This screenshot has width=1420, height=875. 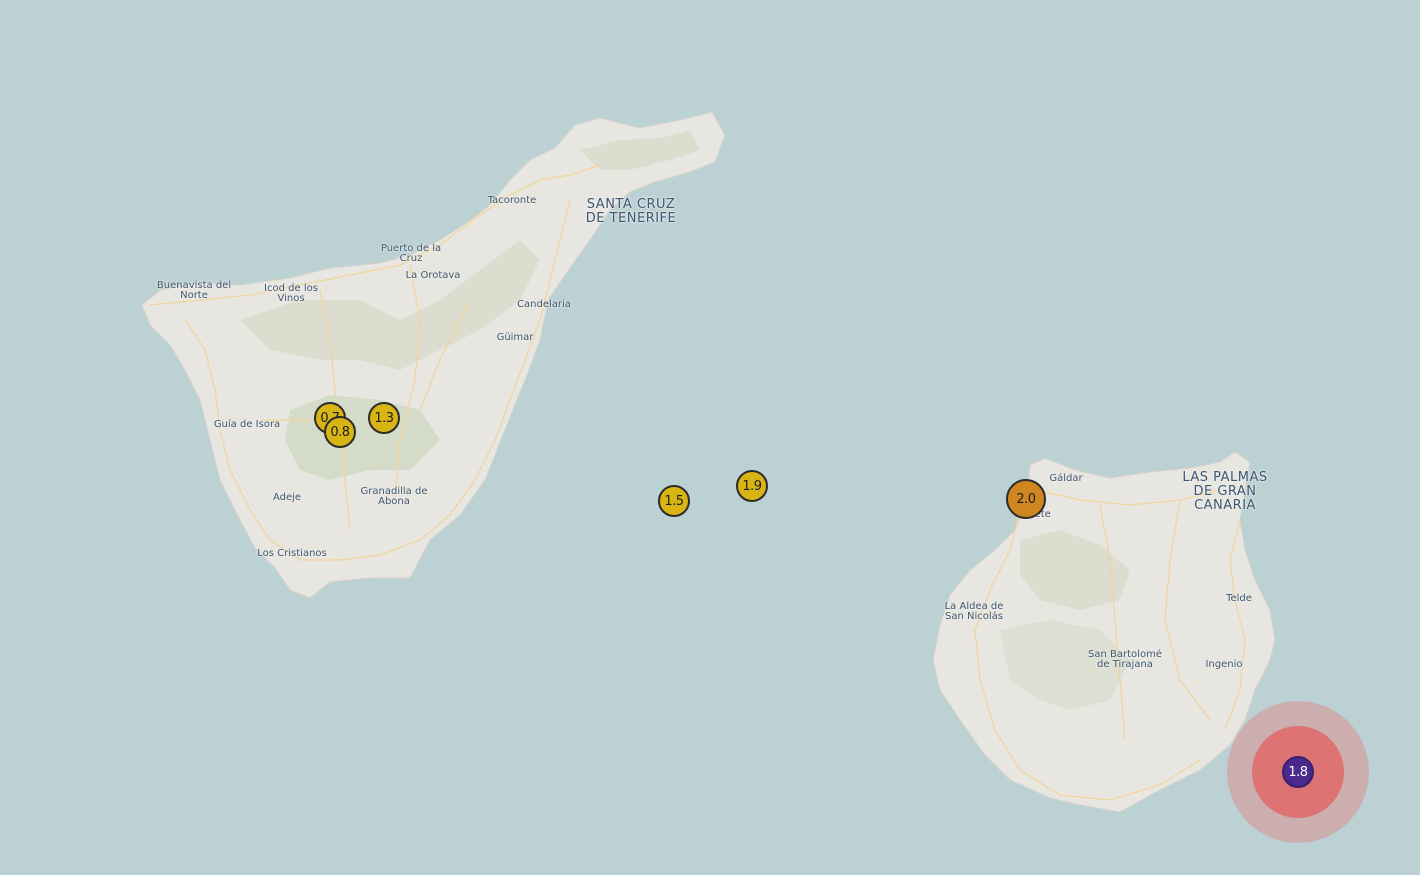 I want to click on place-label-las-palmas: LAS PALMAS DE GRAN CANARIA, so click(x=1225, y=491).